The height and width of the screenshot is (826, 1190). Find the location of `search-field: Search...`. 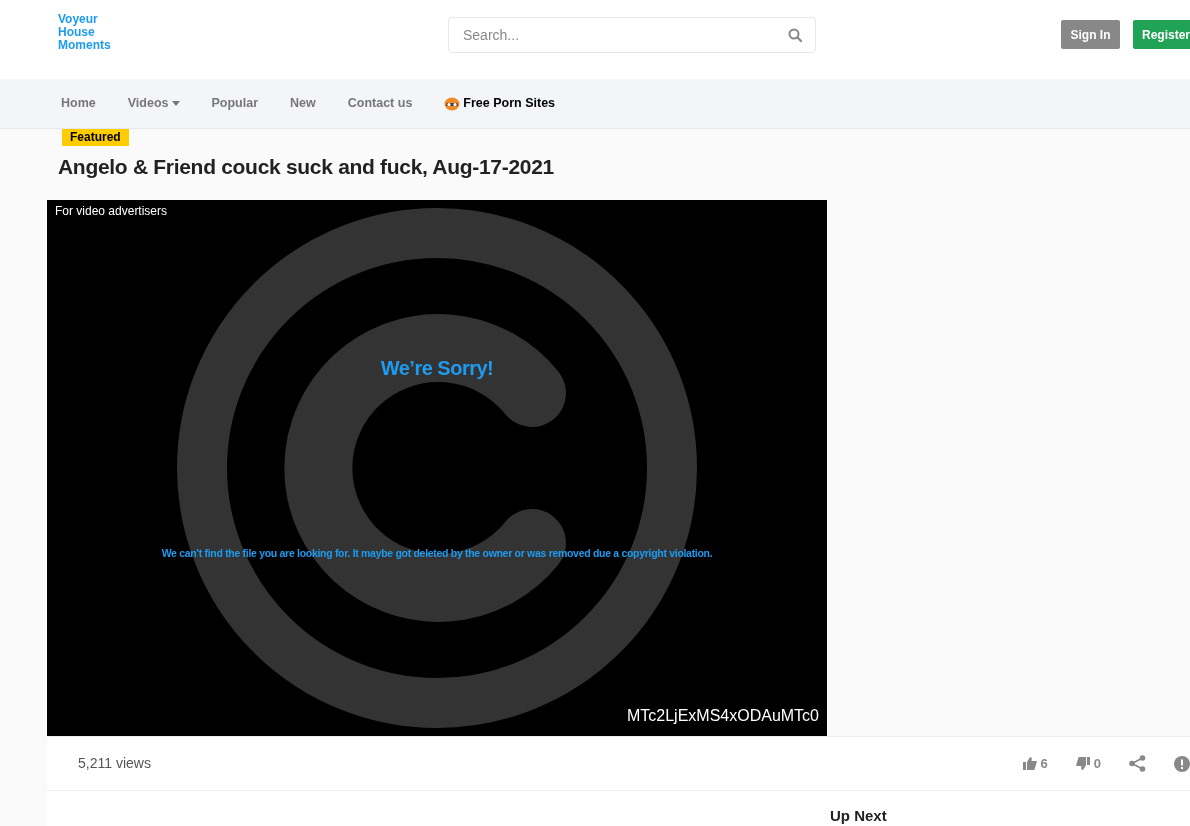

search-field: Search... is located at coordinates (632, 35).